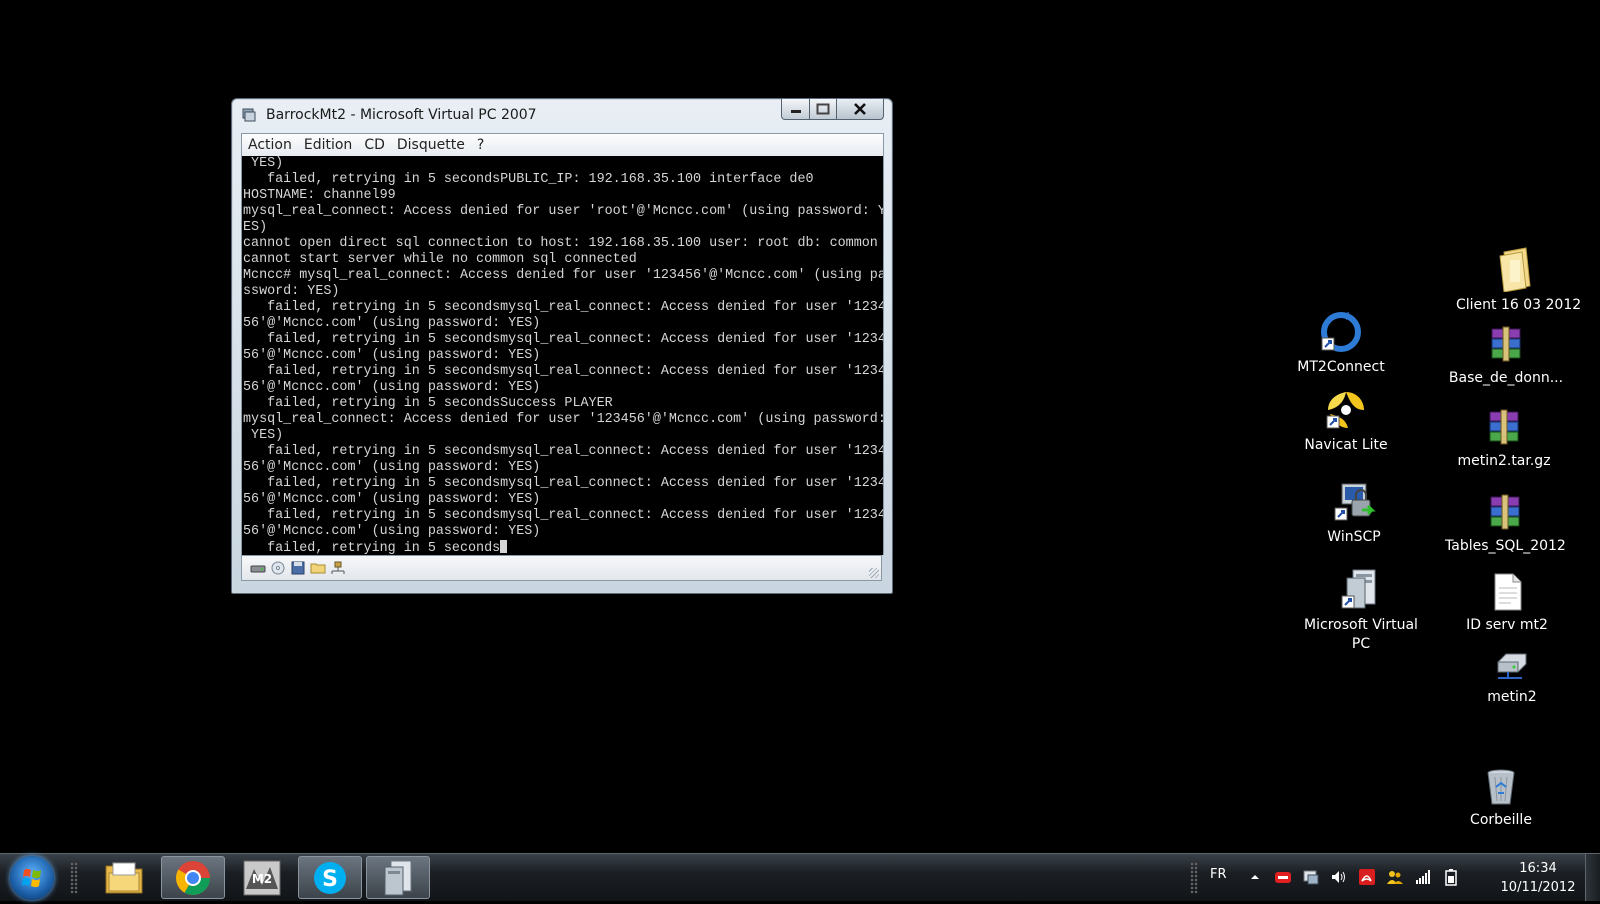 The width and height of the screenshot is (1600, 904). I want to click on recycle-bin-icon, so click(1501, 787).